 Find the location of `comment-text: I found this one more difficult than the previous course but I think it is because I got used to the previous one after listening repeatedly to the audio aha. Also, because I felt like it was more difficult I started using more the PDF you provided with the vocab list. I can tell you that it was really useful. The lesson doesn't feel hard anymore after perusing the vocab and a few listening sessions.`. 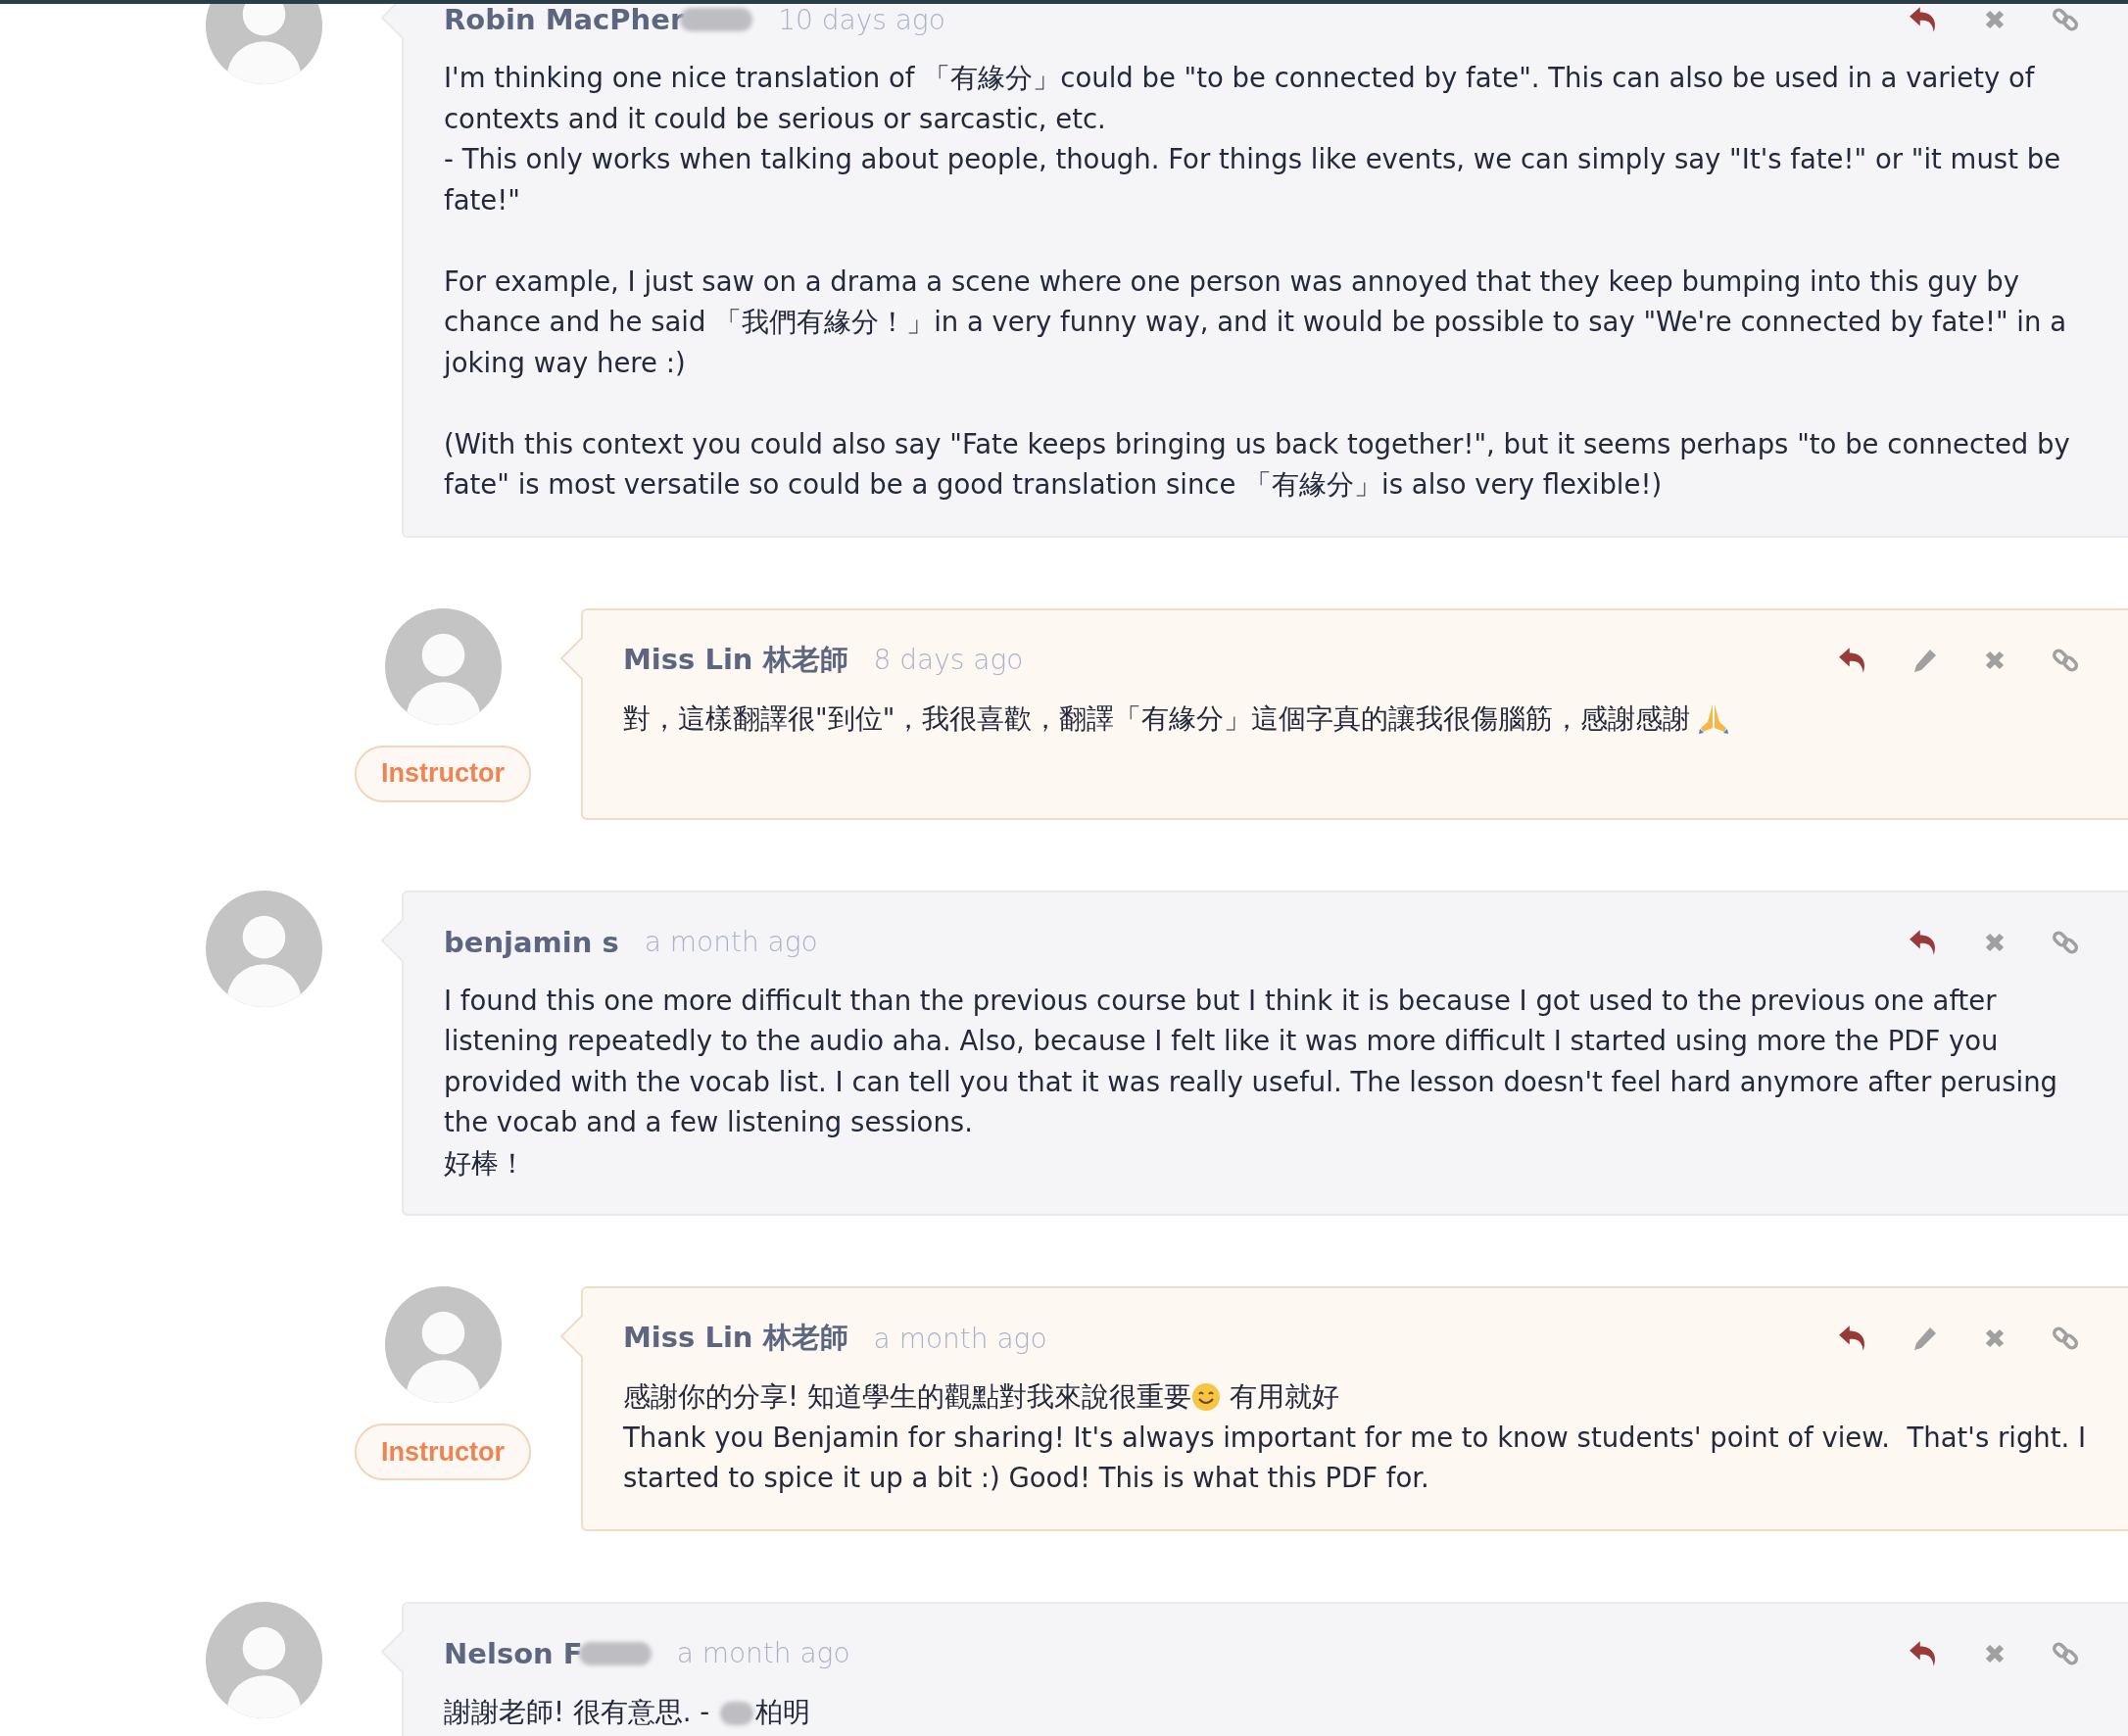

comment-text: I found this one more difficult than the previous course but I think it is because I got used to the previous one after listening repeatedly to the audio aha. Also, because I felt like it was more difficult I started using more the PDF you provided with the vocab list. I can tell you that it was really useful. The lesson doesn't feel hard anymore after perusing the vocab and a few listening sessions. is located at coordinates (1251, 1061).